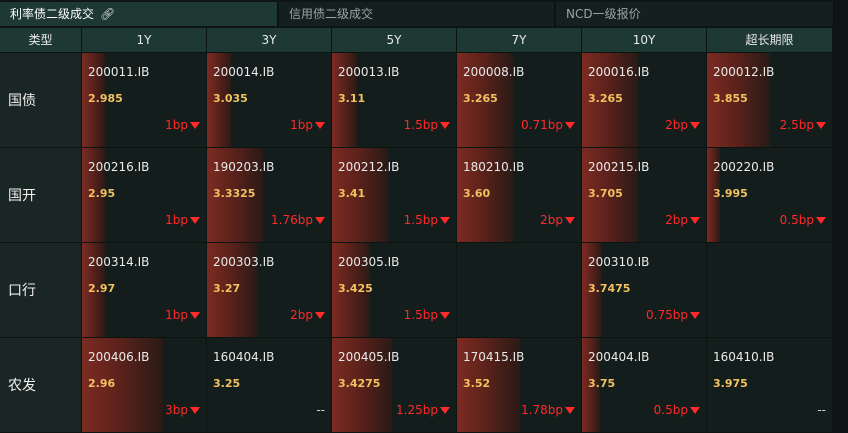  Describe the element at coordinates (770, 385) in the screenshot. I see `quote-cell: 160410.IB 3.975 --` at that location.